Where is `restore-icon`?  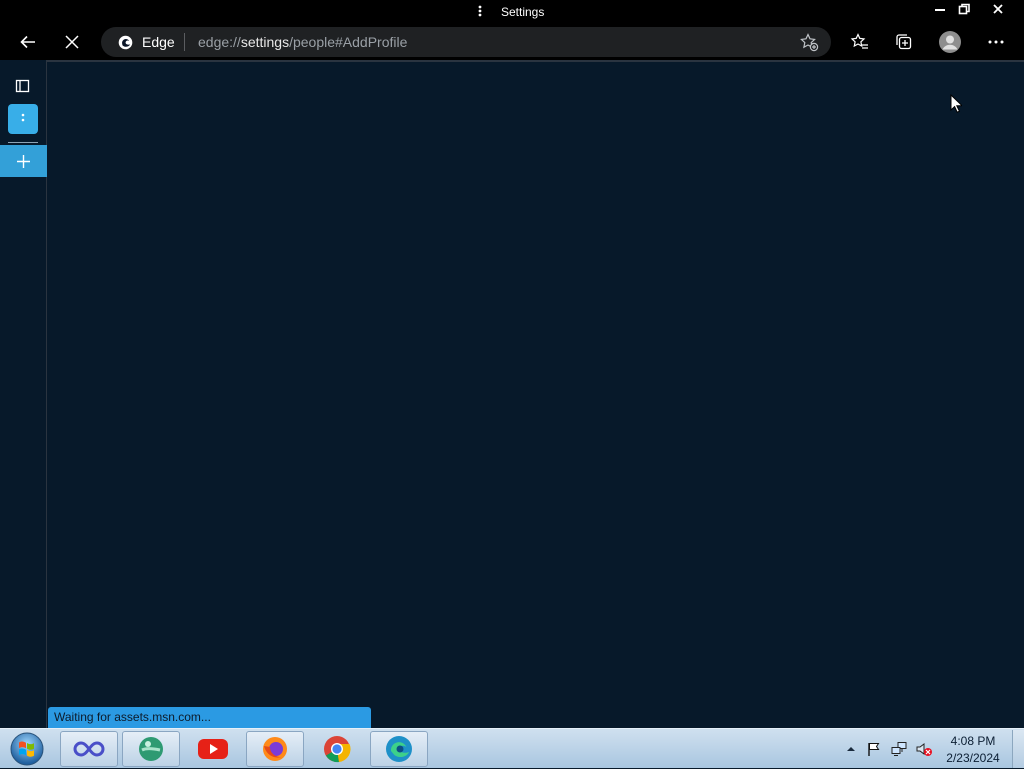
restore-icon is located at coordinates (964, 9).